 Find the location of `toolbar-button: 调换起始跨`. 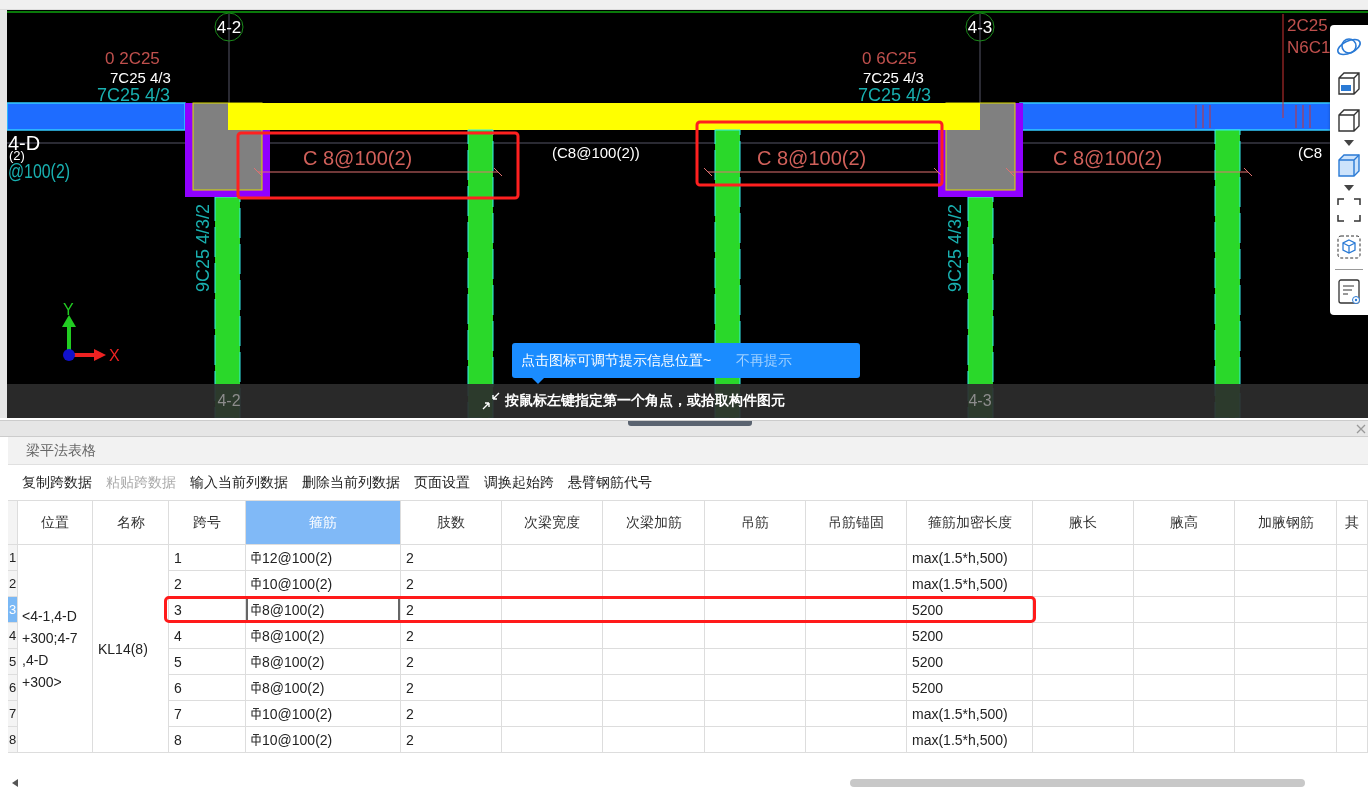

toolbar-button: 调换起始跨 is located at coordinates (519, 482).